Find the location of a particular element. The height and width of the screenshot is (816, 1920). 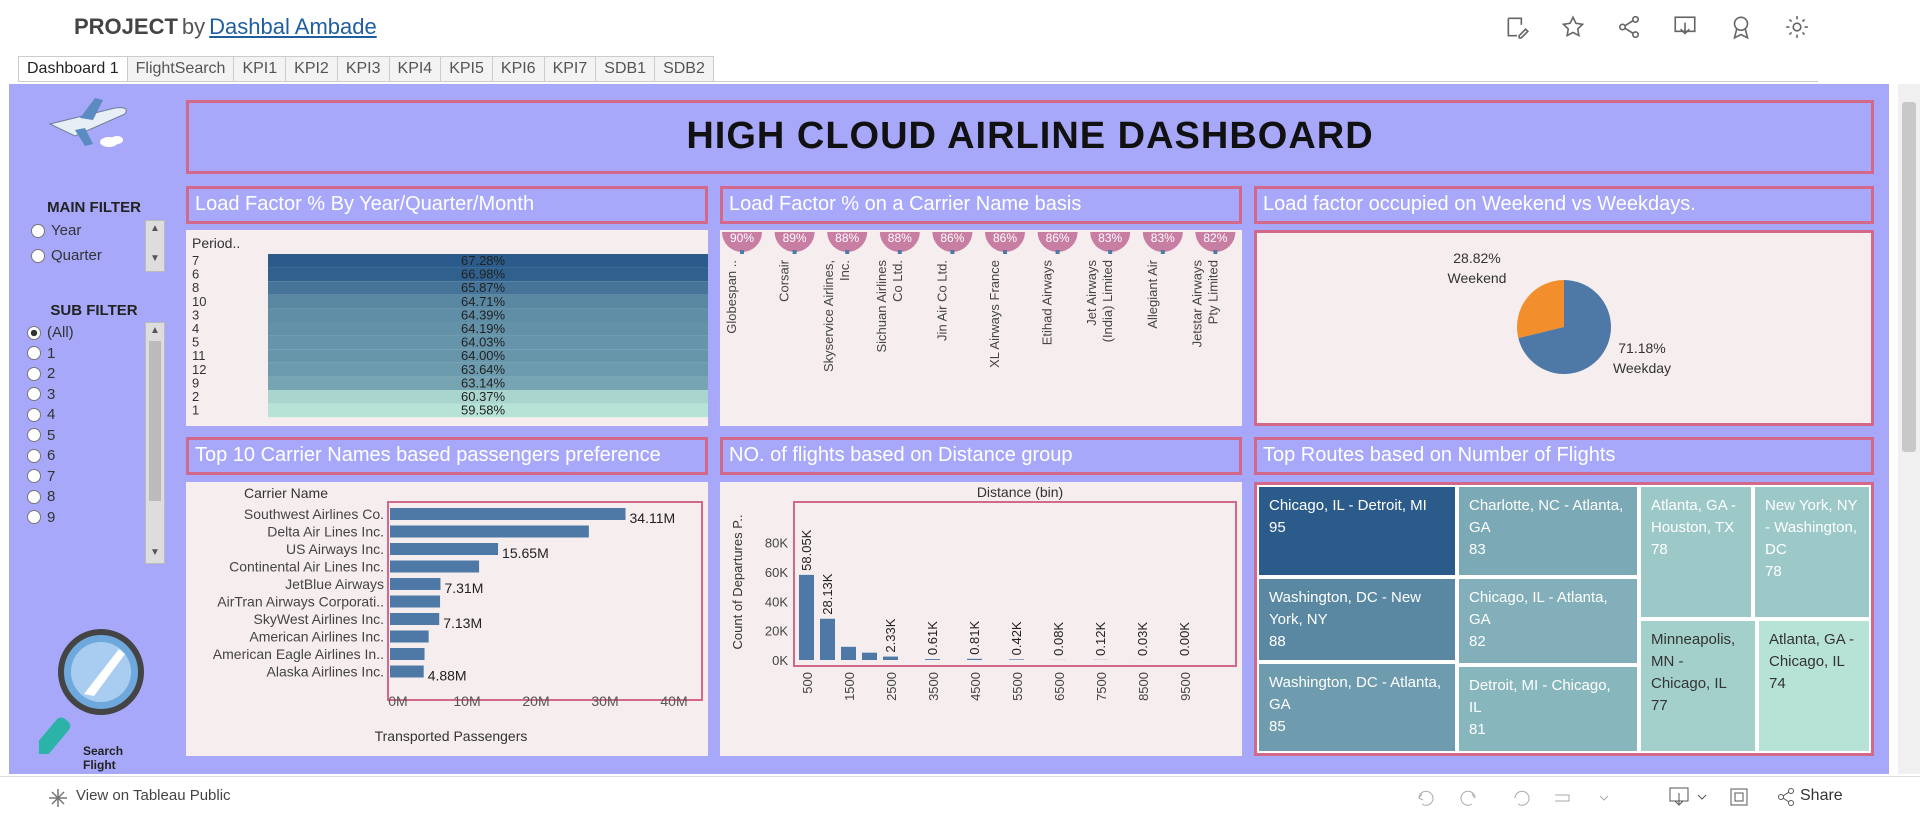

award-icon is located at coordinates (1741, 27).